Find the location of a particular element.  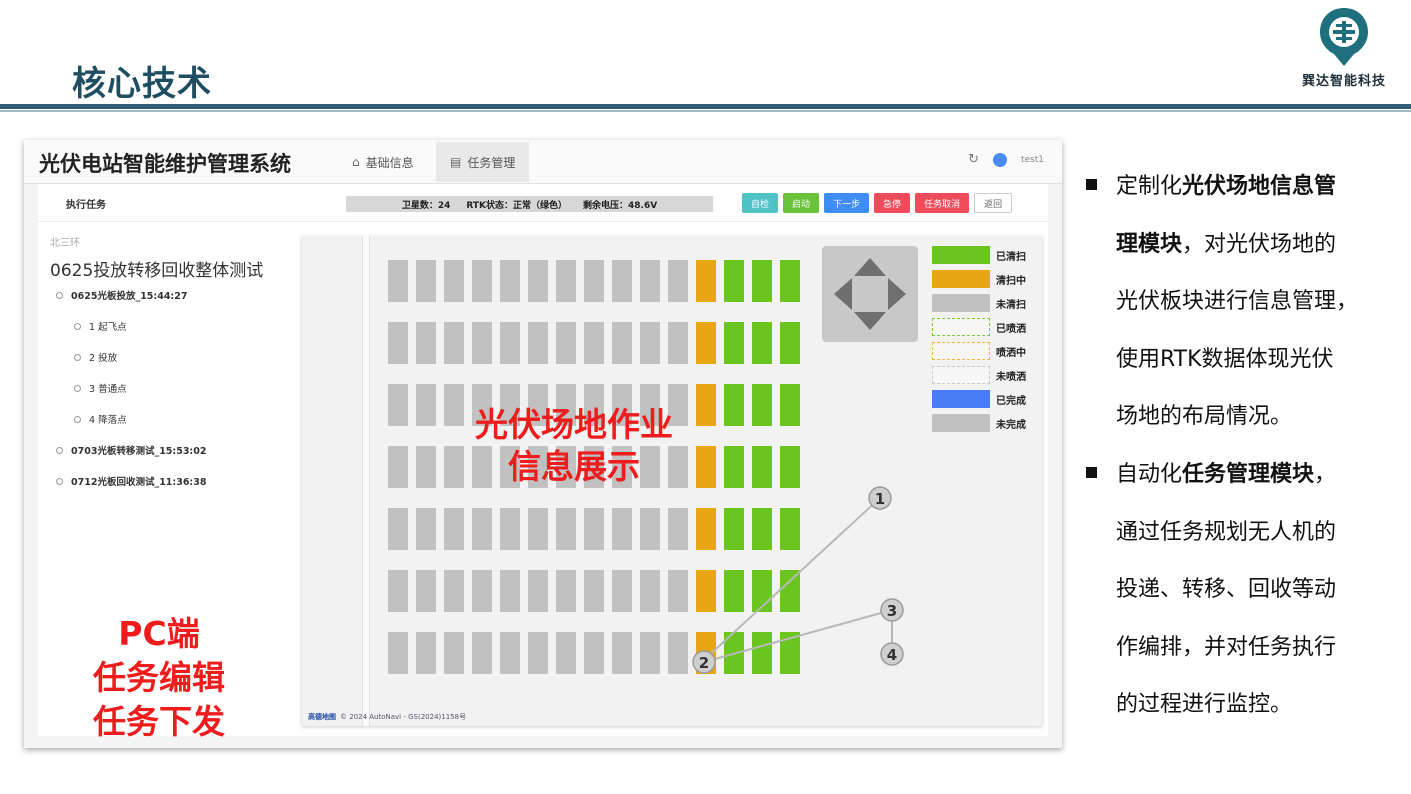

callout-3: 3 is located at coordinates (892, 610).